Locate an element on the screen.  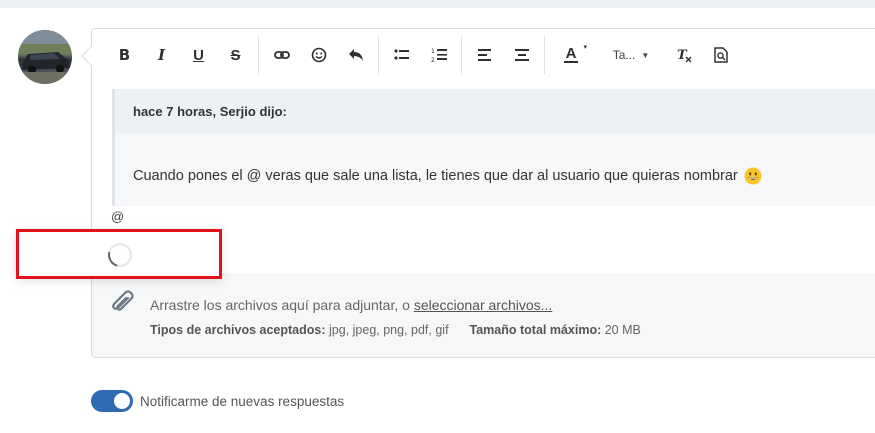
text-color-button: A ▾ is located at coordinates (571, 55).